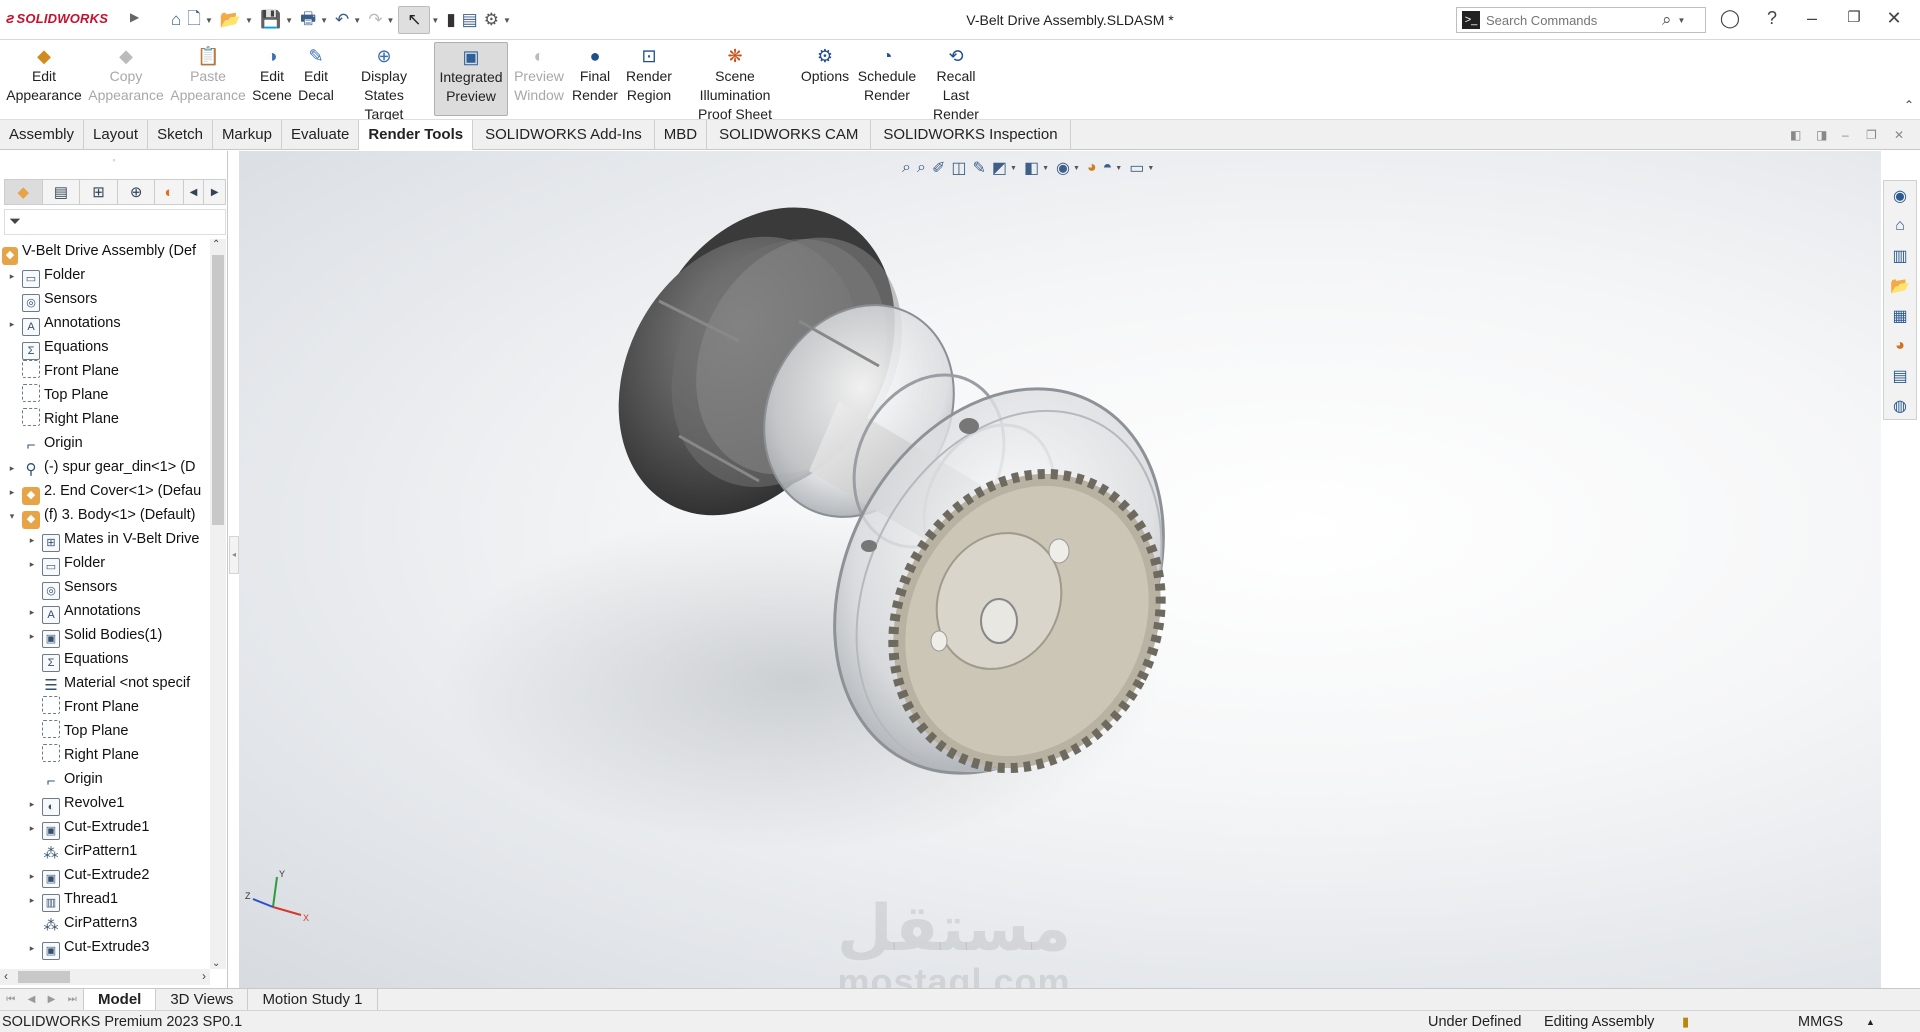  What do you see at coordinates (1900, 286) in the screenshot?
I see `file-explorer-icon: 📂` at bounding box center [1900, 286].